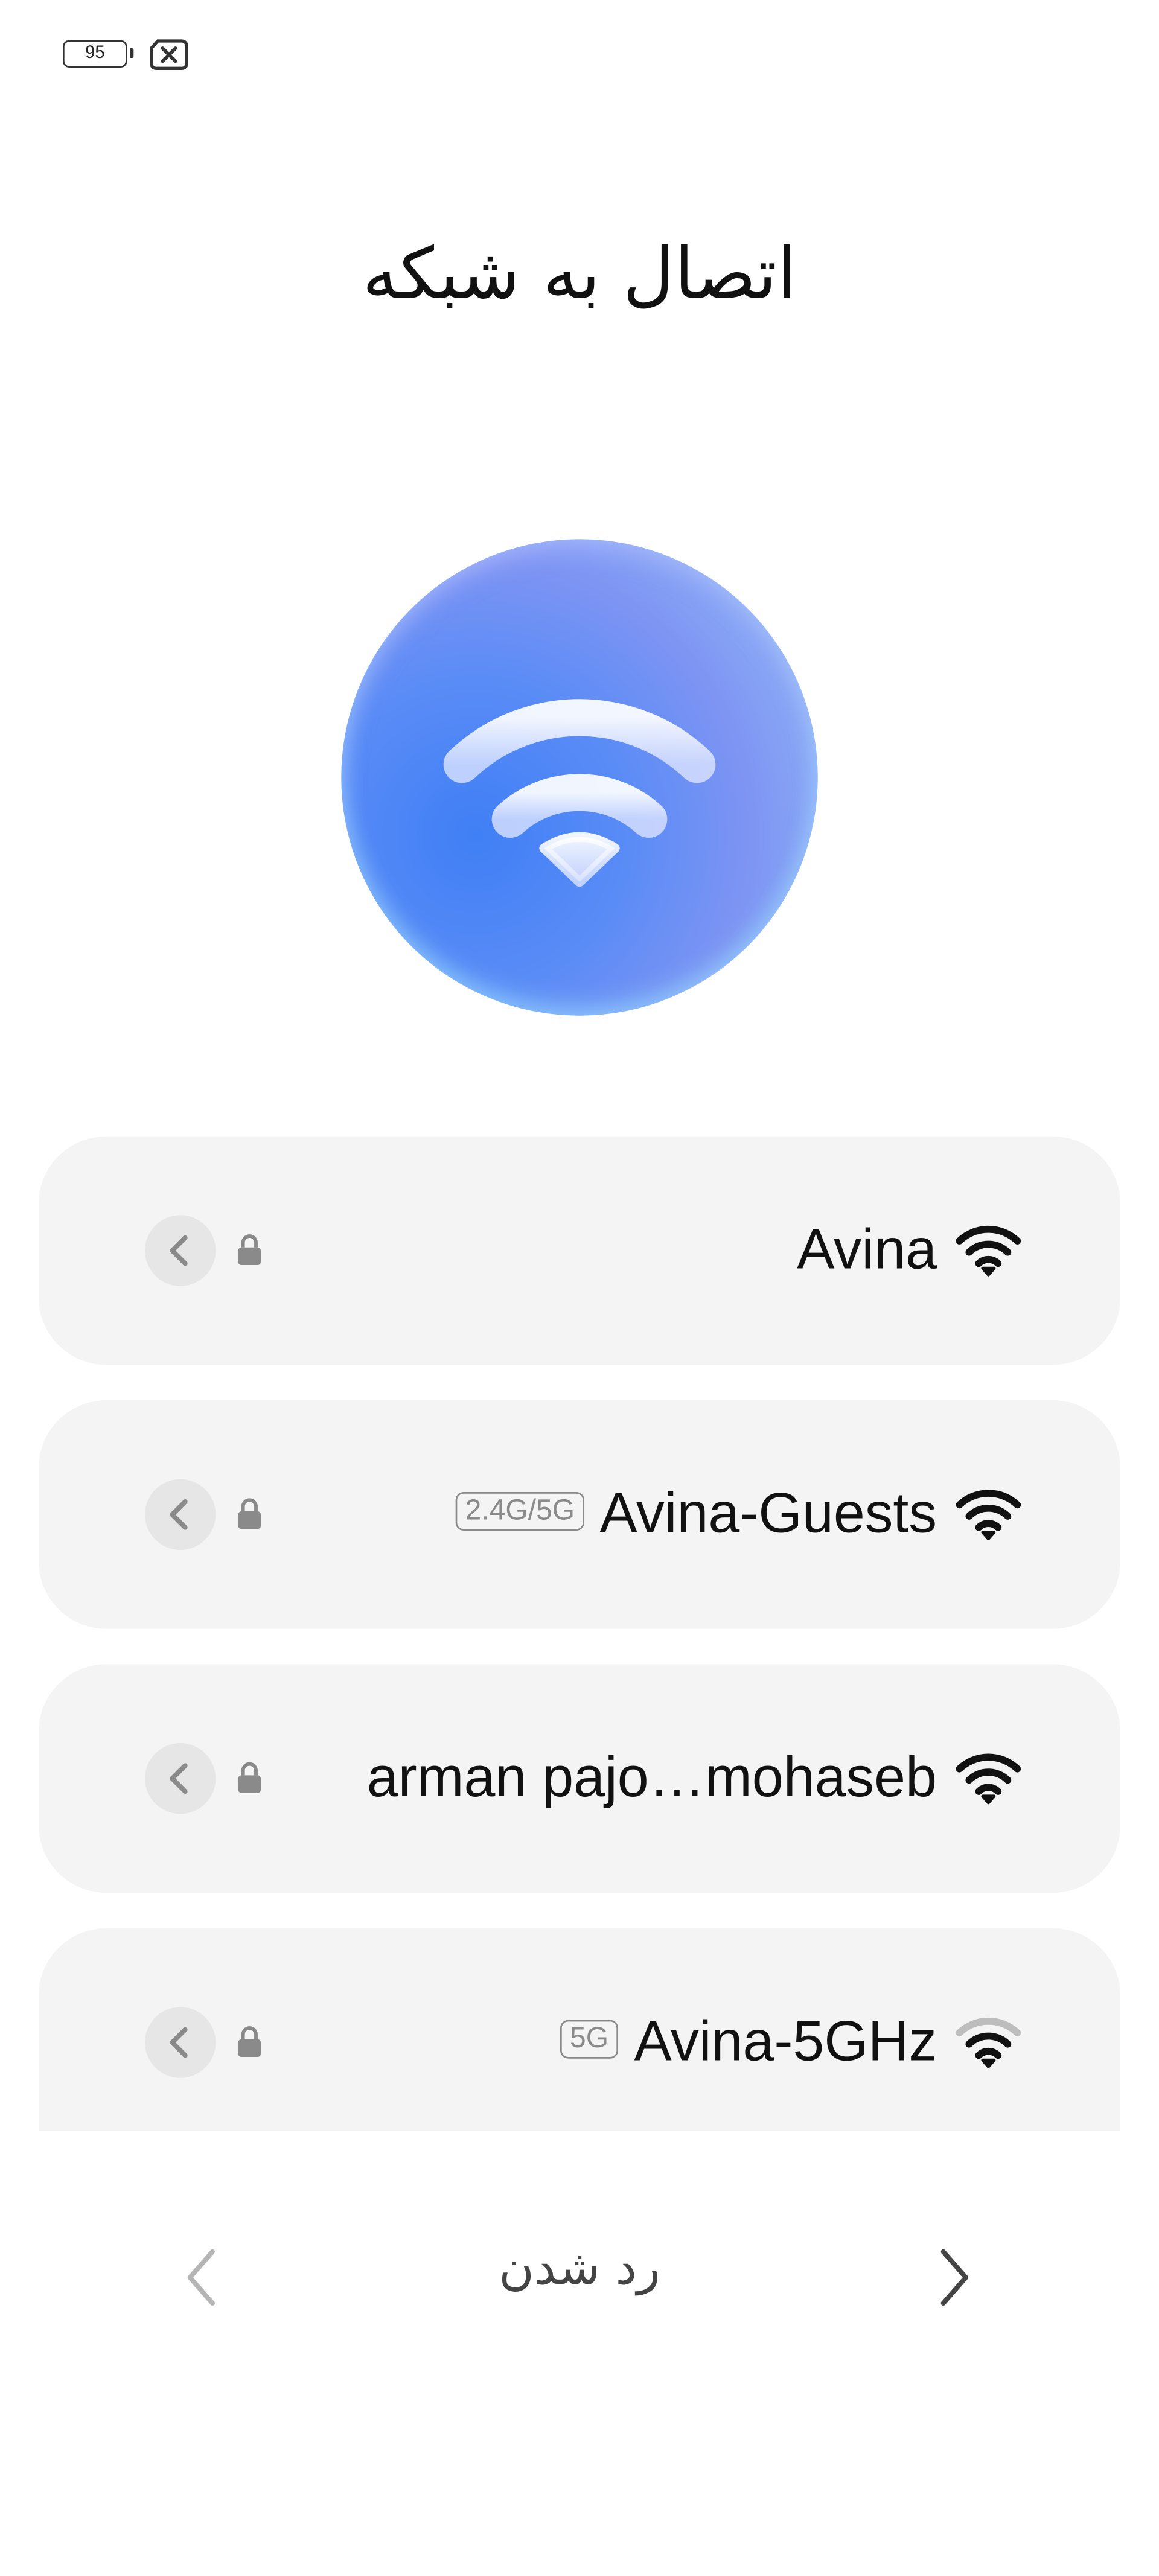 This screenshot has width=1159, height=2576. I want to click on wifi-icon, so click(579, 793).